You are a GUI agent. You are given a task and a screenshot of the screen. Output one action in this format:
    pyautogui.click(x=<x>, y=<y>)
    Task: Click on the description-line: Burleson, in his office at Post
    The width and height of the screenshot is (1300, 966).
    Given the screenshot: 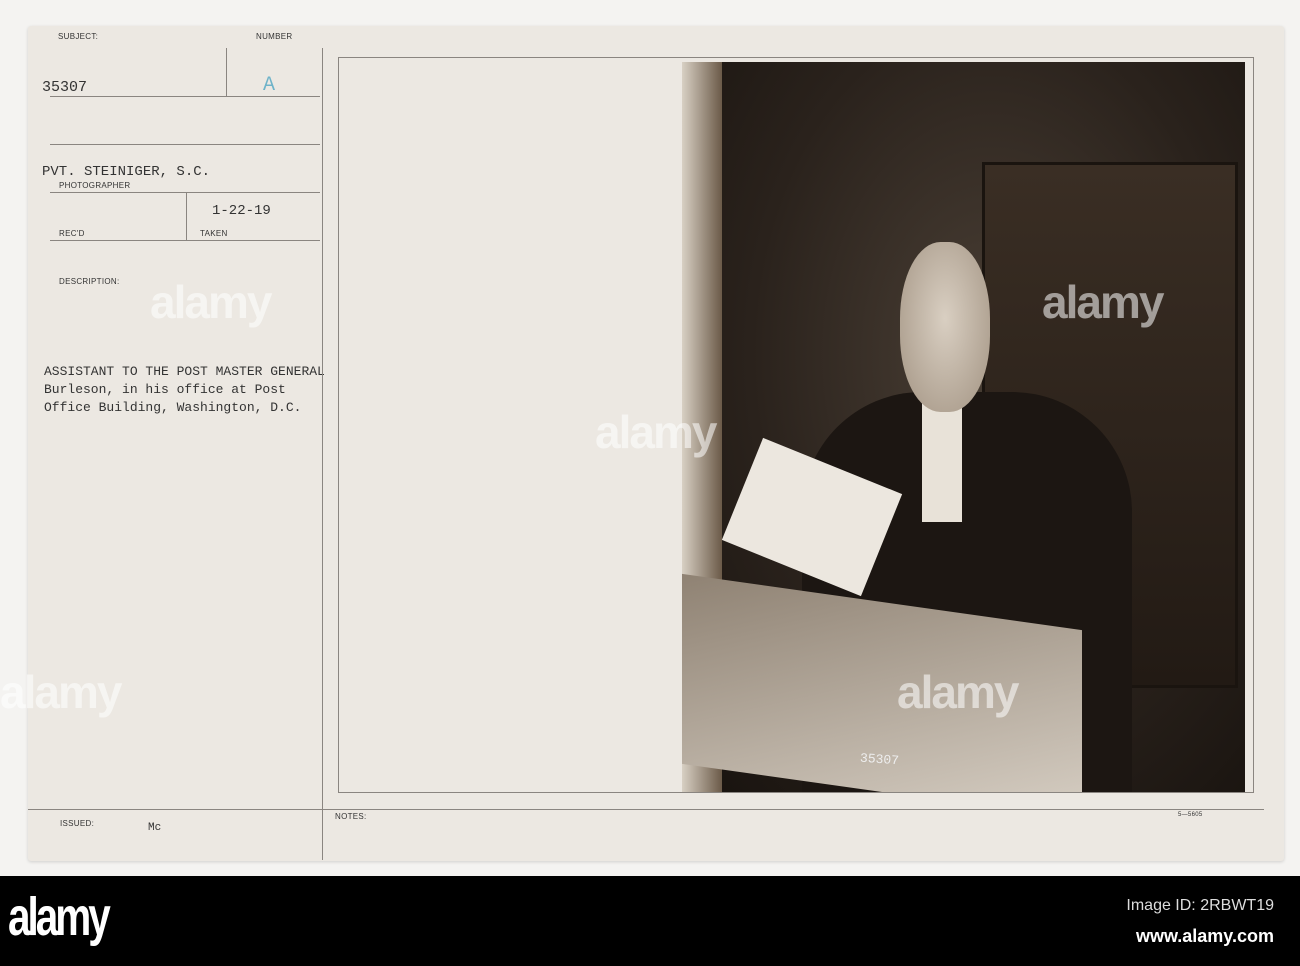 What is the action you would take?
    pyautogui.click(x=165, y=389)
    